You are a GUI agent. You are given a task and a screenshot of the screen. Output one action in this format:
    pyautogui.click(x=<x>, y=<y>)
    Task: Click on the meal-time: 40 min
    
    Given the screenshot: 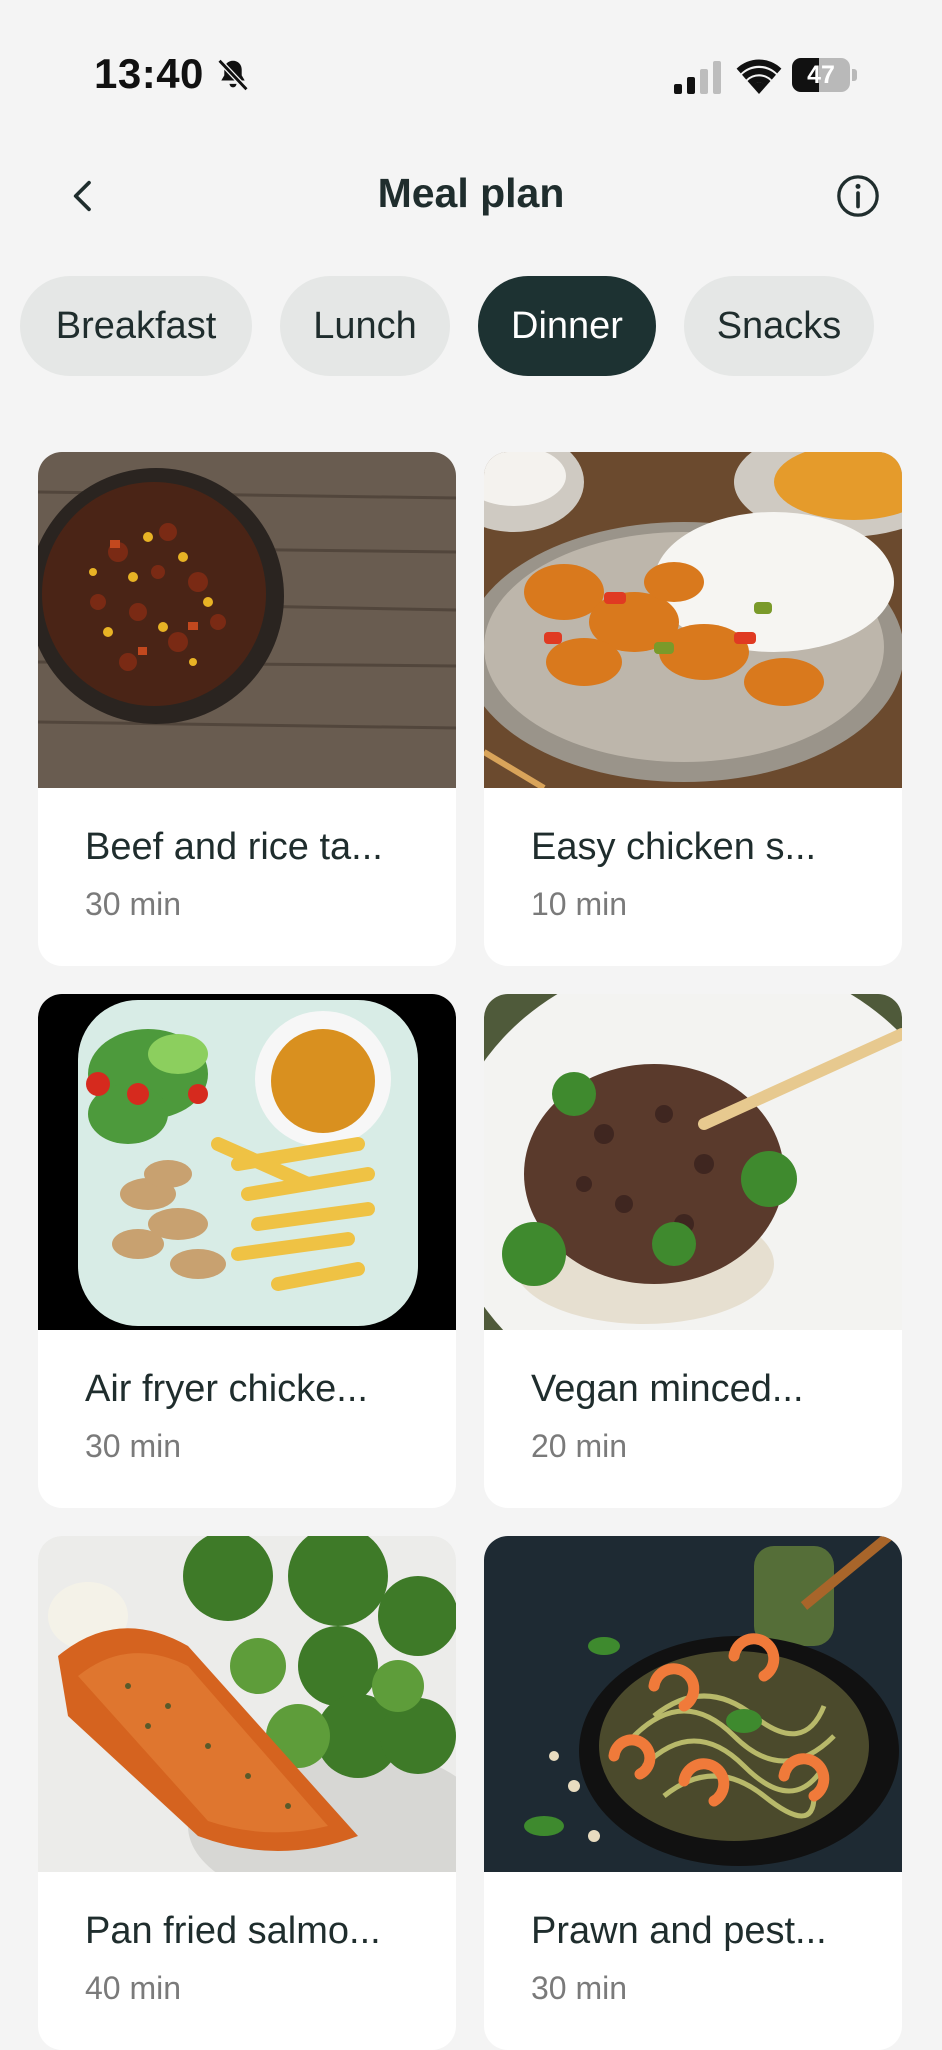 What is the action you would take?
    pyautogui.click(x=133, y=1988)
    